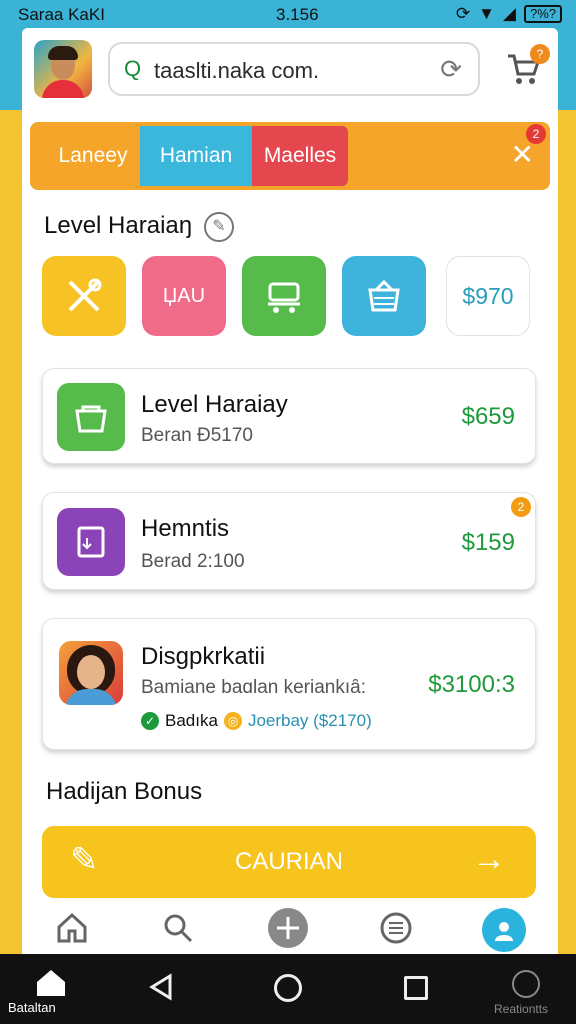 The image size is (576, 1024). I want to click on reload-icon: ⟳, so click(451, 69).